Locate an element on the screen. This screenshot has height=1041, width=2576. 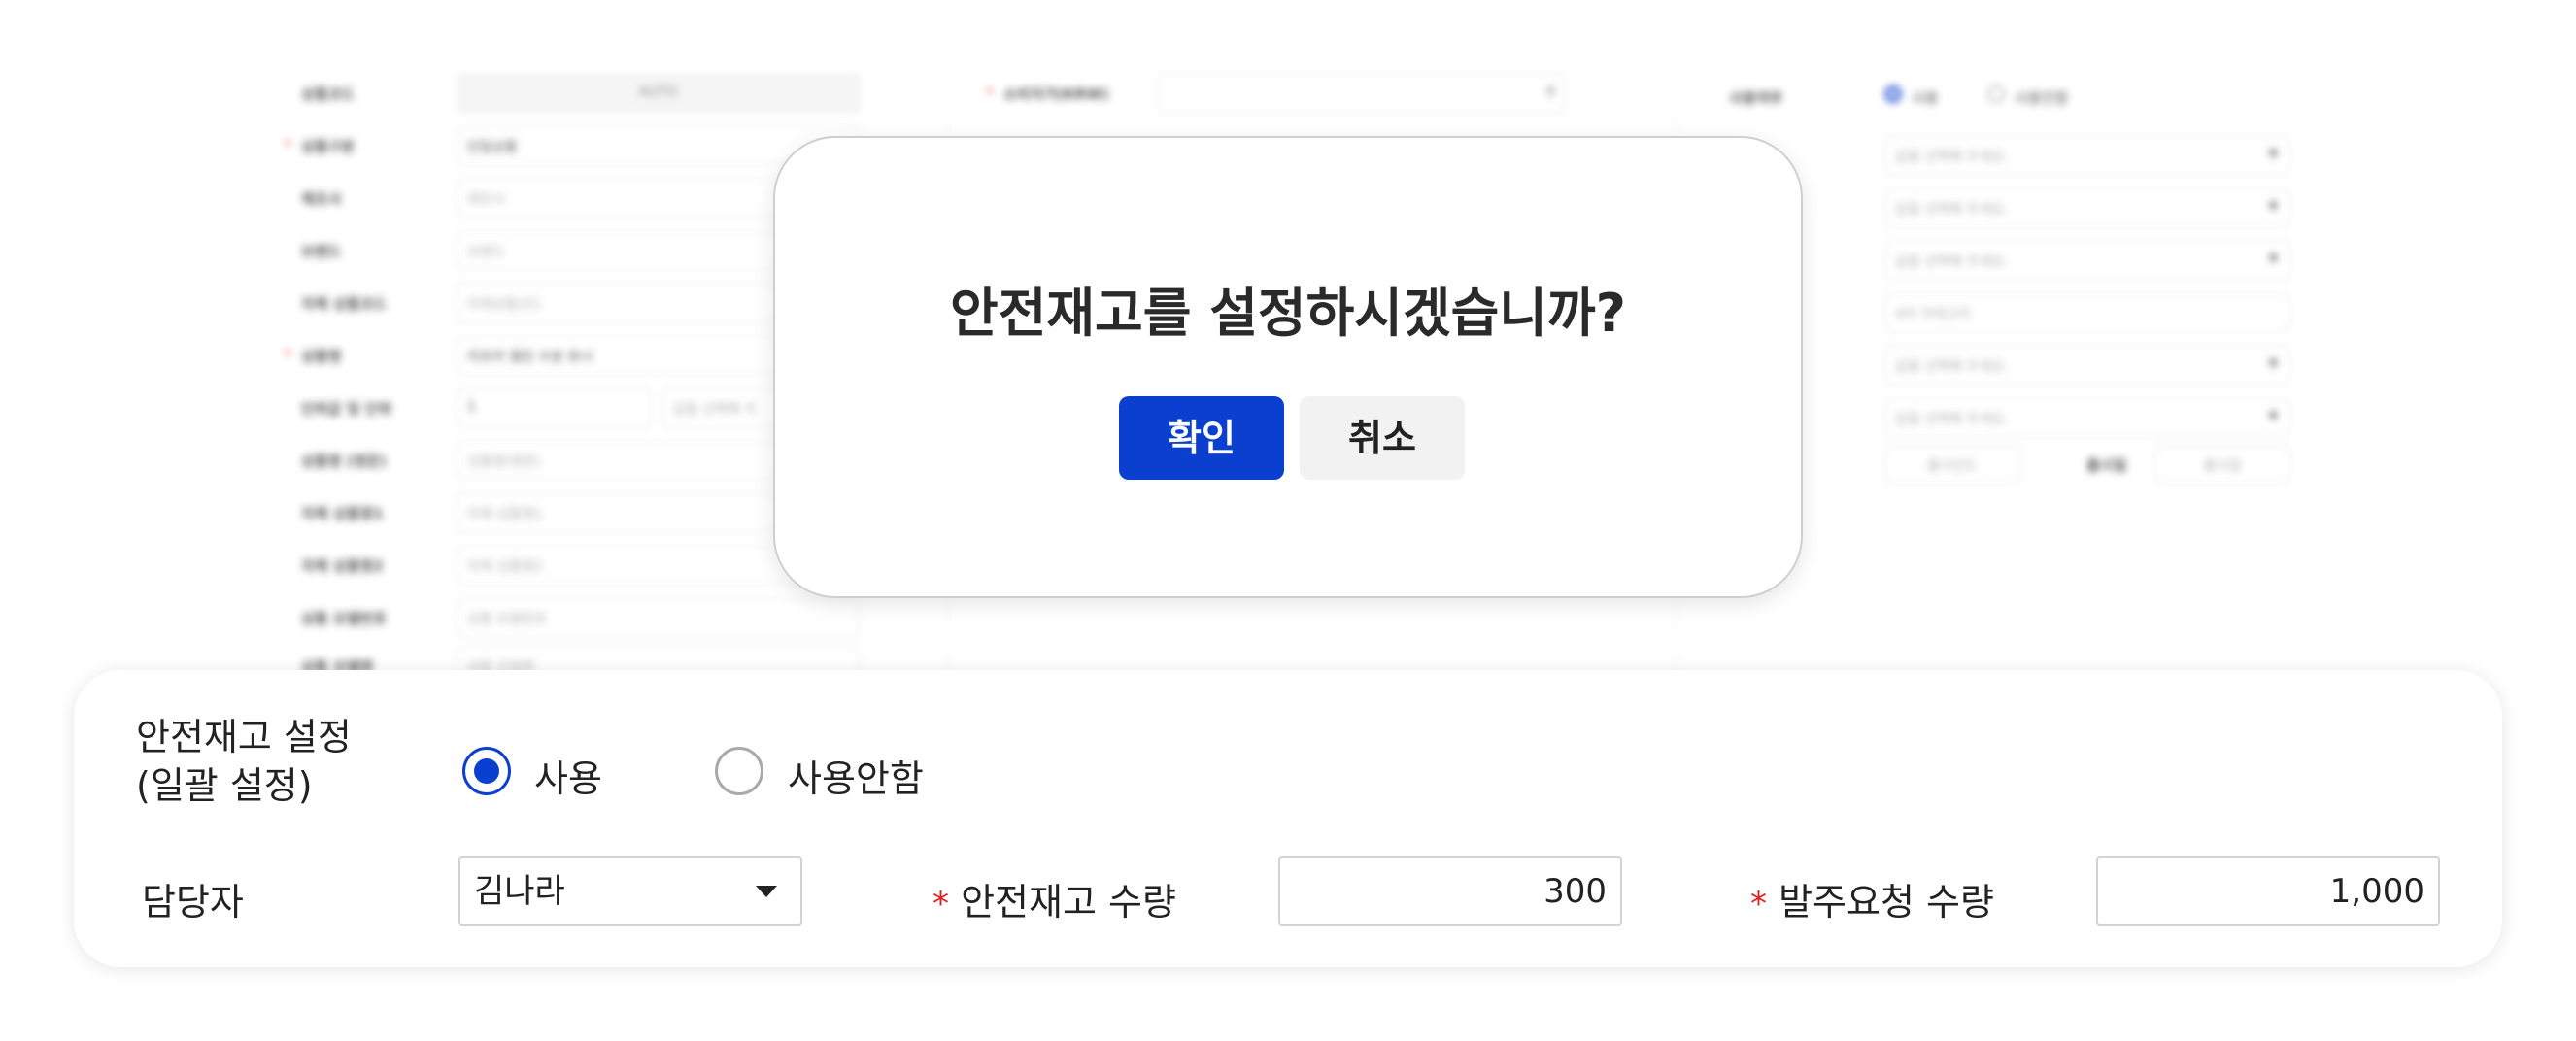
product-type-label: 상품구분 is located at coordinates (328, 147).